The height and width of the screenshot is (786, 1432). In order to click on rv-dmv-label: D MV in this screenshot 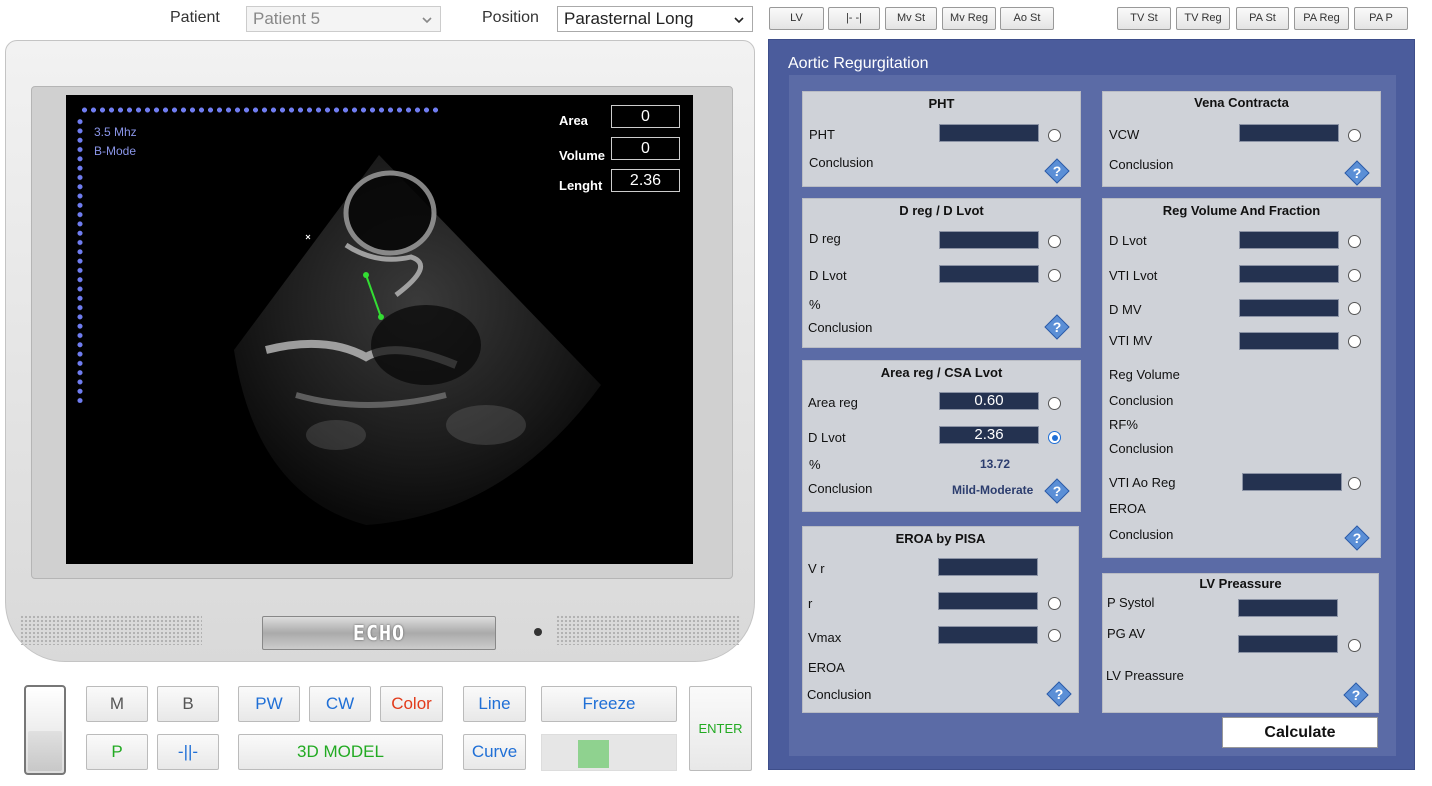, I will do `click(1125, 309)`.